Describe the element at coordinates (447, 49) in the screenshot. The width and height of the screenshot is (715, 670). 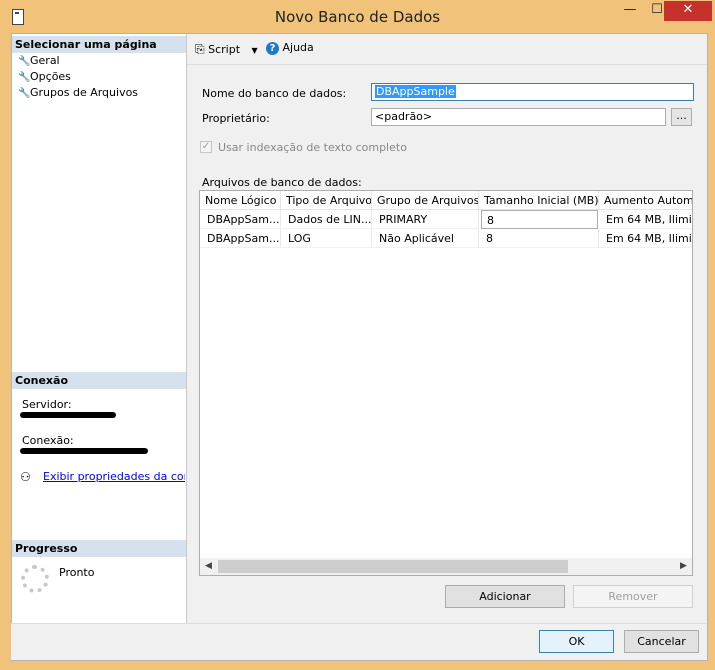
I see `toolbar: ⎘ Script ▼ ? Ajuda` at that location.